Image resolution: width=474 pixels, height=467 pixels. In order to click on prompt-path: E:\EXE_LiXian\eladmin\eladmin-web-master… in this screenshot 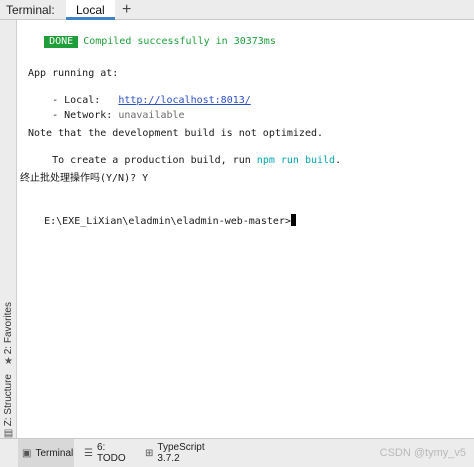, I will do `click(167, 221)`.